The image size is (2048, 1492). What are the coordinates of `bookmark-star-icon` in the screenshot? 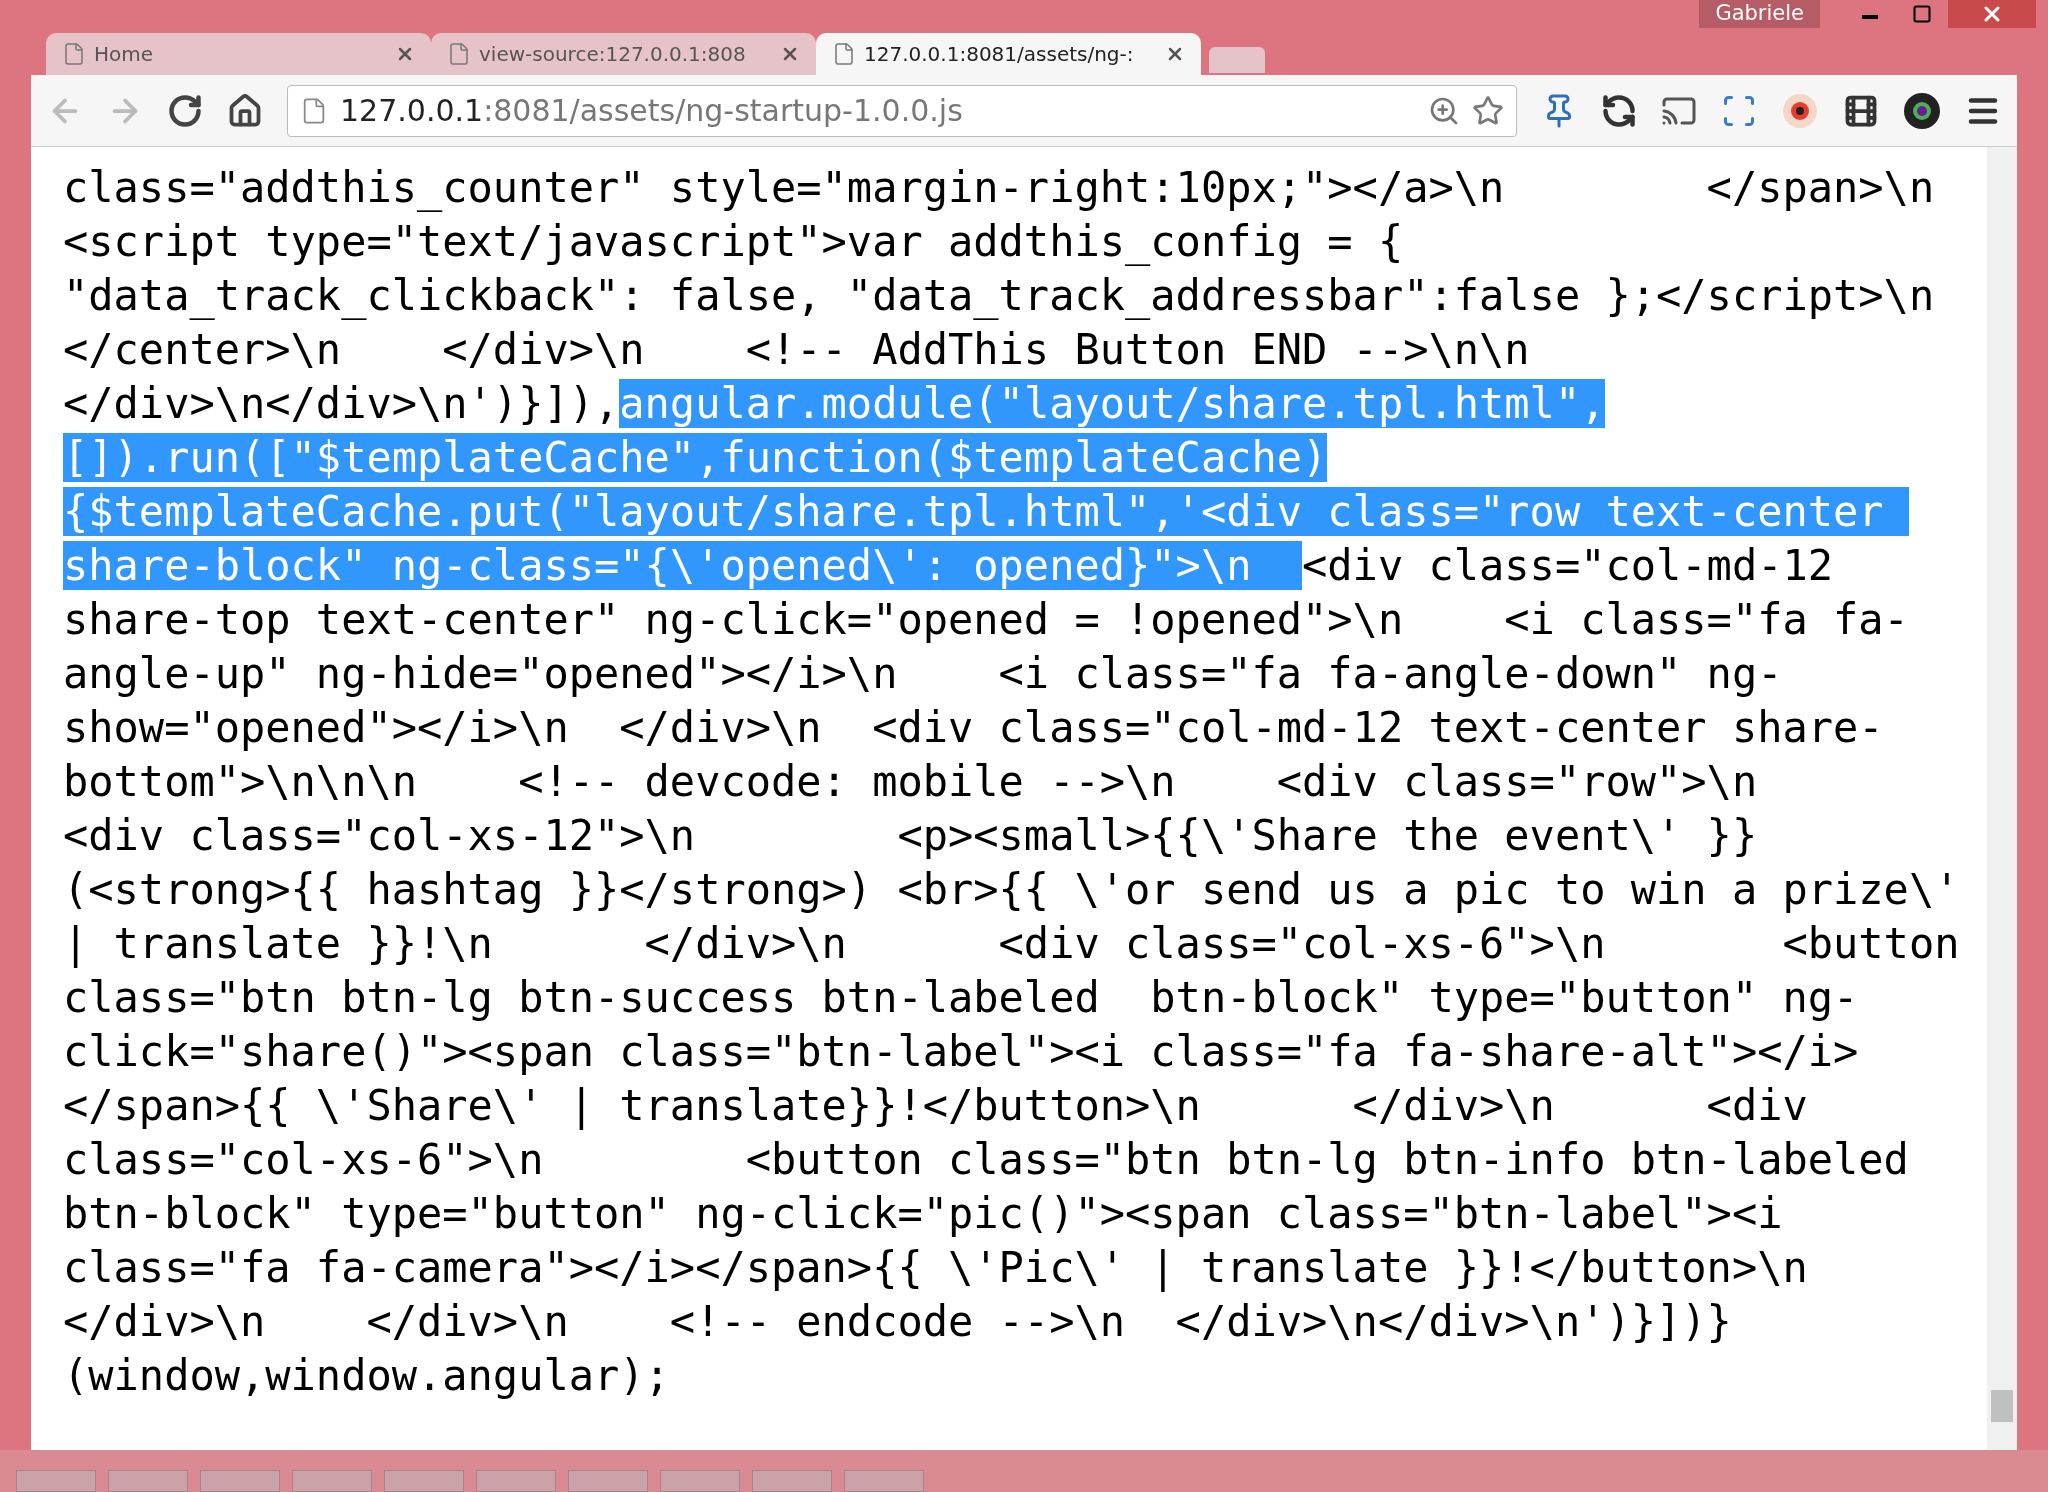 It's located at (1488, 110).